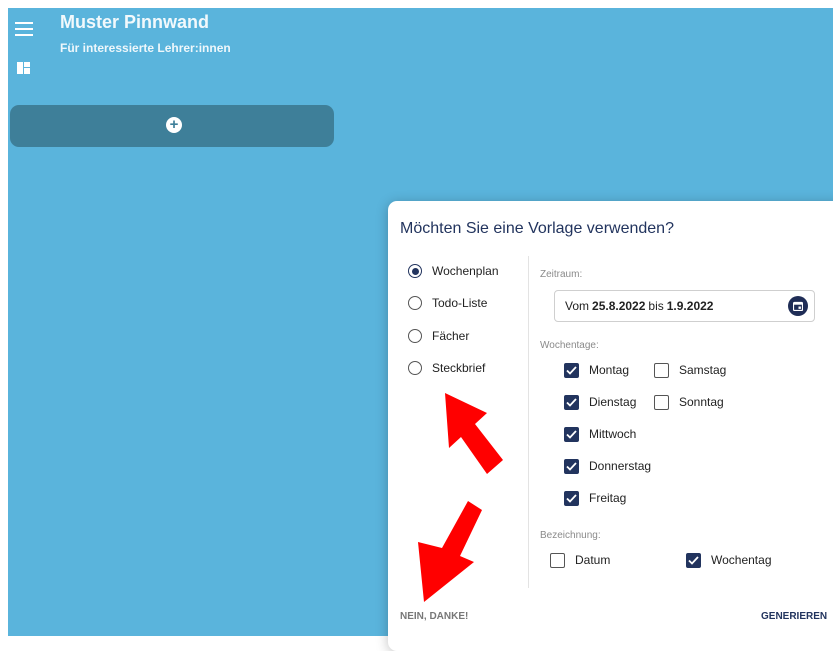 Image resolution: width=833 pixels, height=651 pixels. I want to click on date-prefix: Vom, so click(577, 306).